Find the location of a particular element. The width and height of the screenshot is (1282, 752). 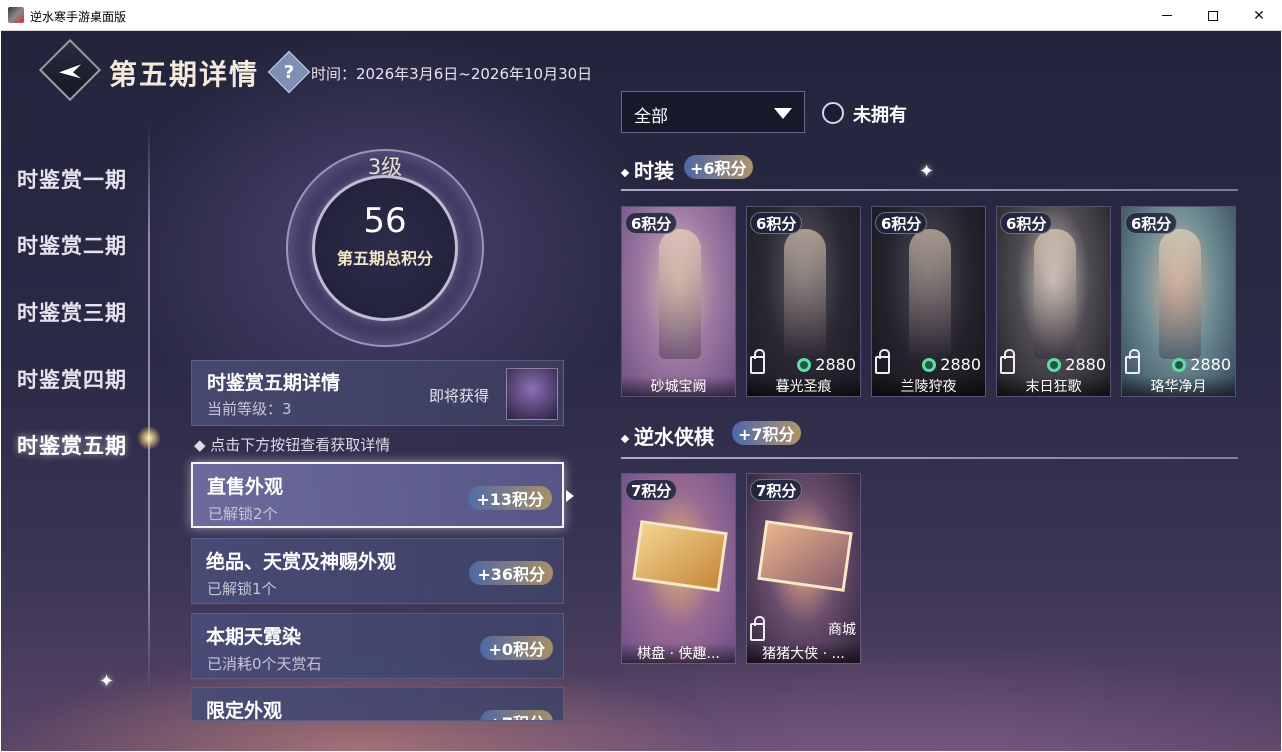

detail-title: 时鉴赏五期详情 is located at coordinates (274, 383).